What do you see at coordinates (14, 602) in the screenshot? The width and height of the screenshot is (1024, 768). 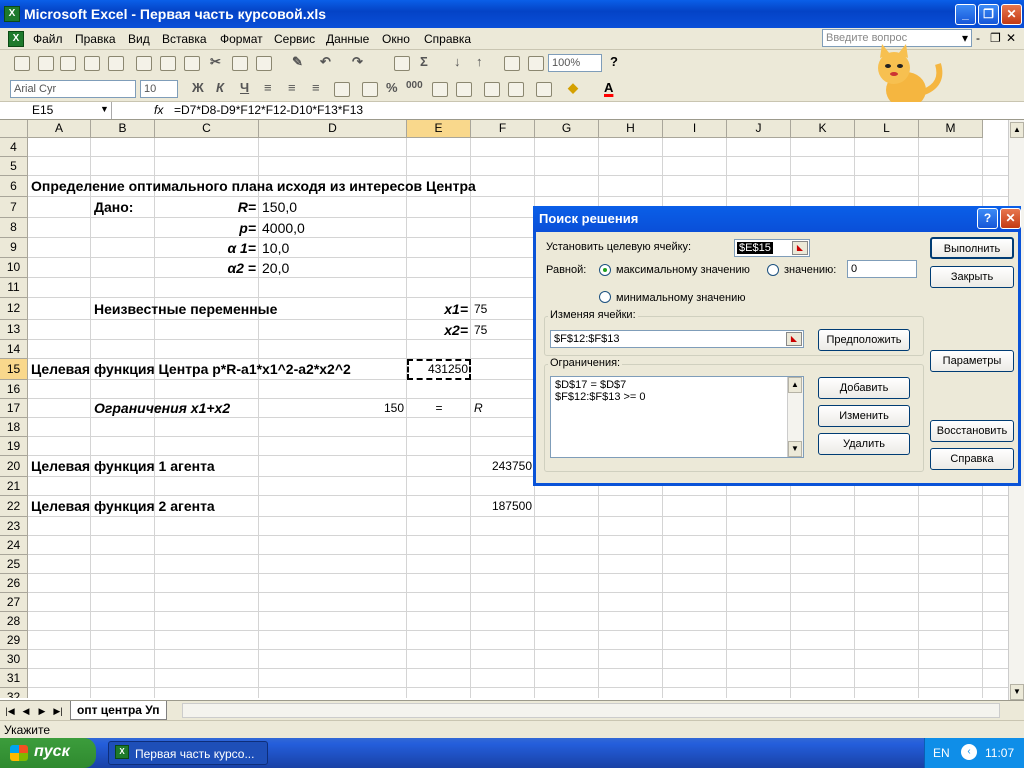 I see `row-header: 27` at bounding box center [14, 602].